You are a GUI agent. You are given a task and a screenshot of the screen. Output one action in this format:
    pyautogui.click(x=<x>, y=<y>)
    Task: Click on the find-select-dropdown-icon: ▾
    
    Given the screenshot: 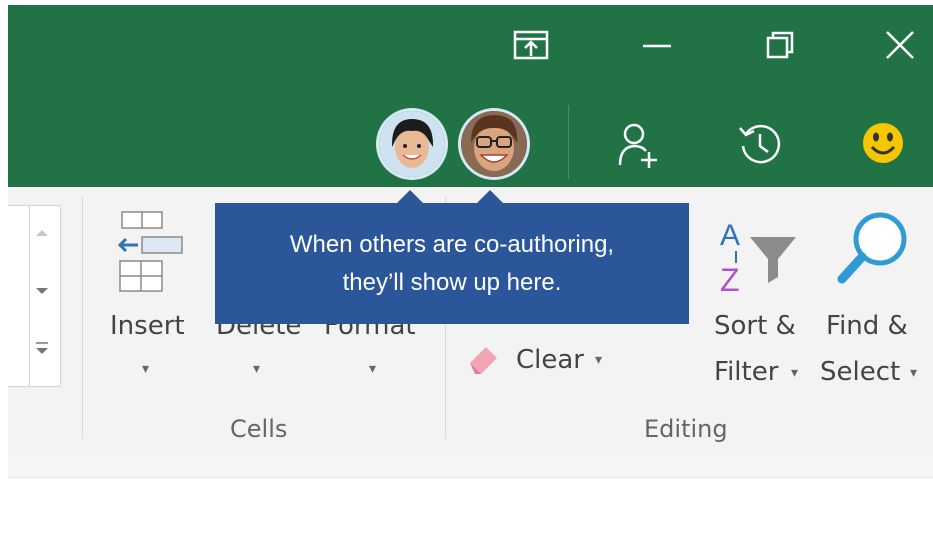 What is the action you would take?
    pyautogui.click(x=913, y=373)
    